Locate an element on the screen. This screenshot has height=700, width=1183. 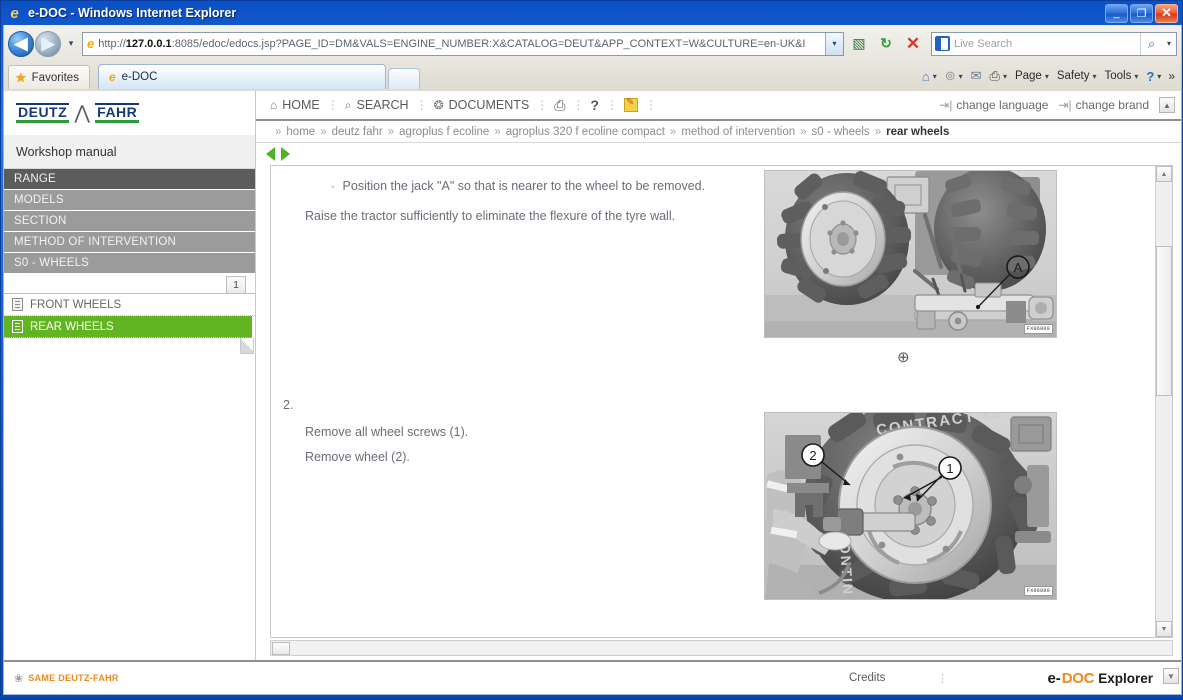
horizontal-scroll-thumb is located at coordinates (281, 648).